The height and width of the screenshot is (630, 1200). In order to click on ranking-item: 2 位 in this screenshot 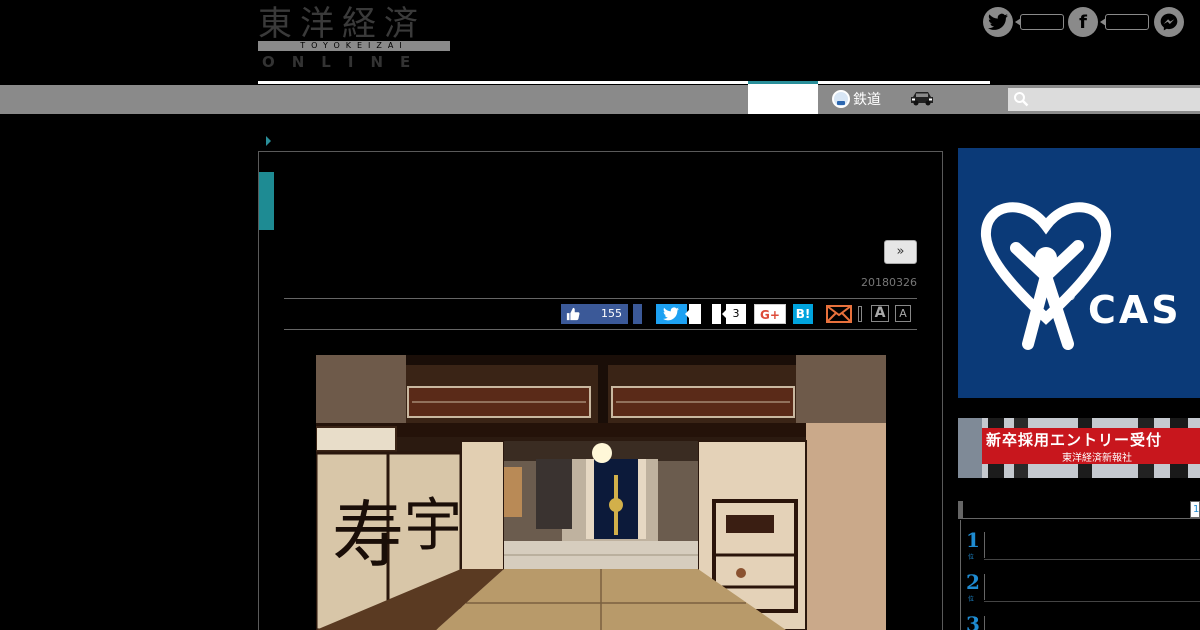, I will do `click(1081, 584)`.